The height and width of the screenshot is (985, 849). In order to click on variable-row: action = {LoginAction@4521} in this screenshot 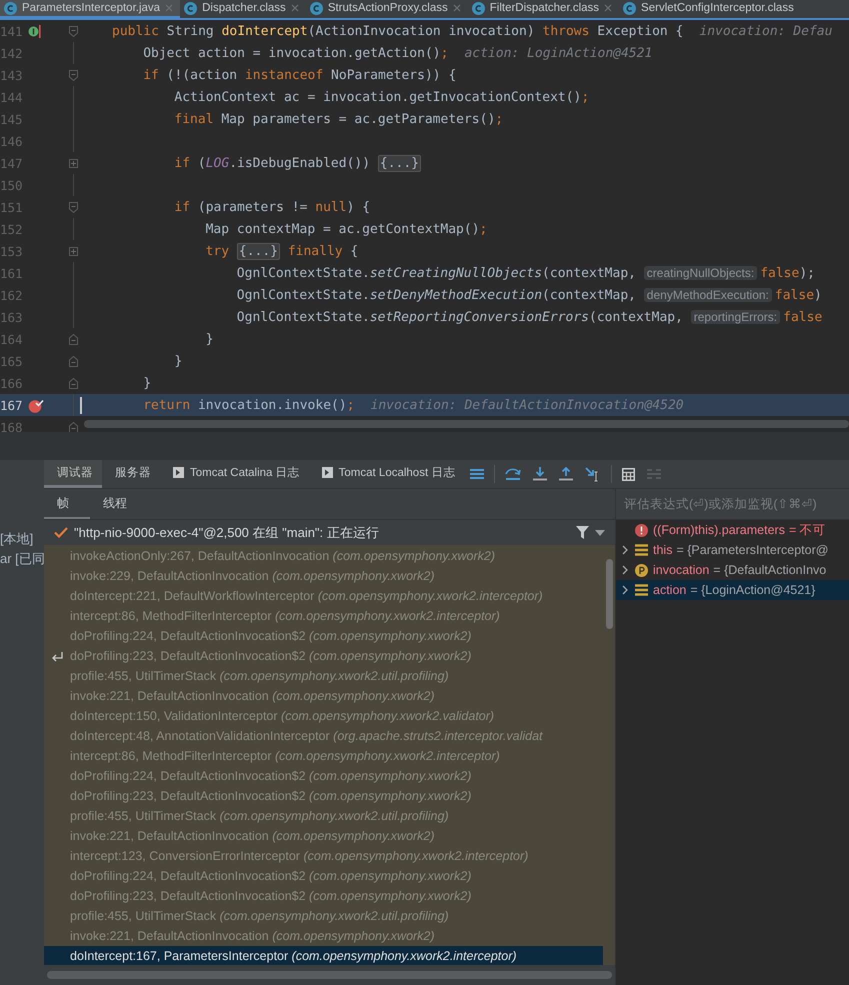, I will do `click(732, 590)`.